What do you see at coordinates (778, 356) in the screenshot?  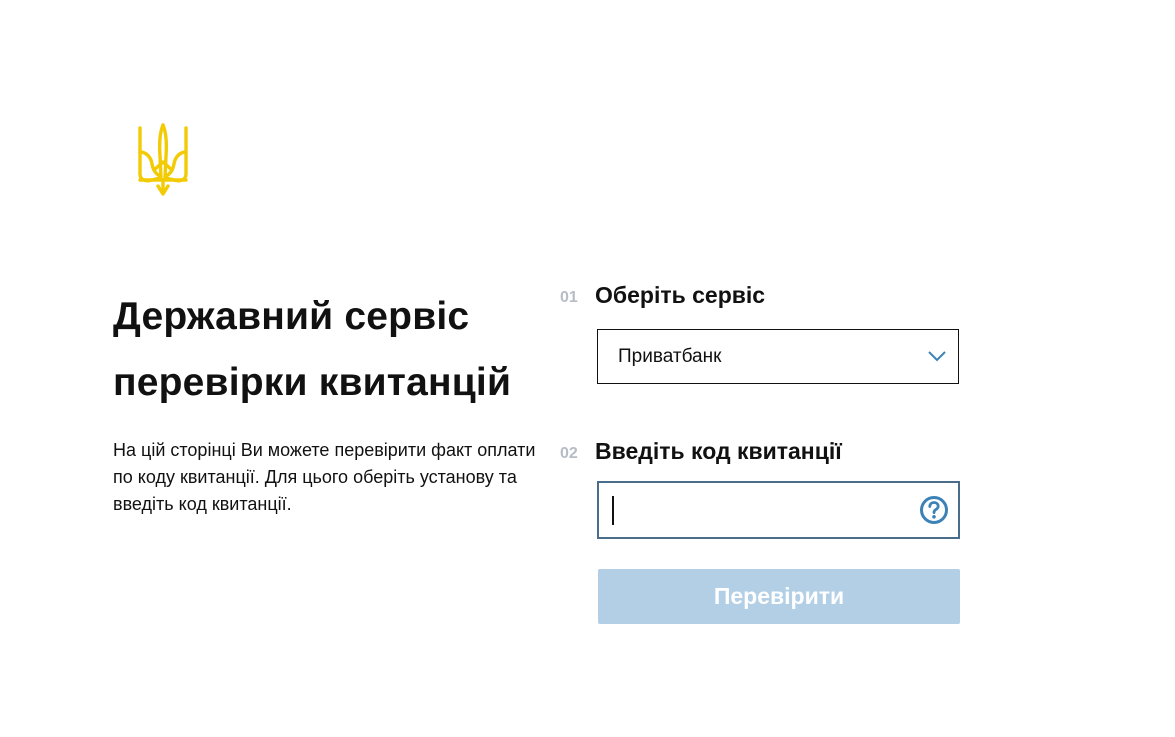 I see `service-select: Приватбанк` at bounding box center [778, 356].